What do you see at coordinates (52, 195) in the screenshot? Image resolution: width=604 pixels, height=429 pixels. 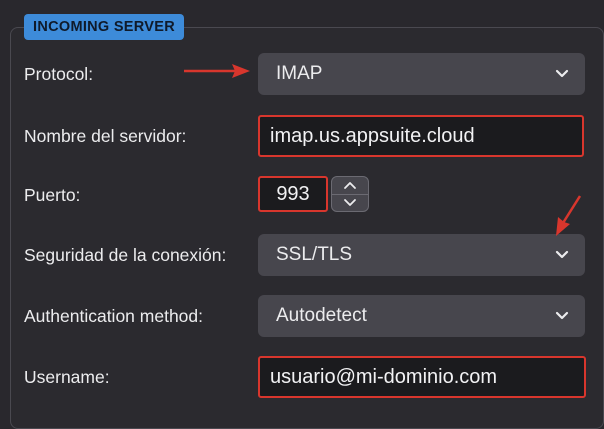 I see `port-label: Puerto:` at bounding box center [52, 195].